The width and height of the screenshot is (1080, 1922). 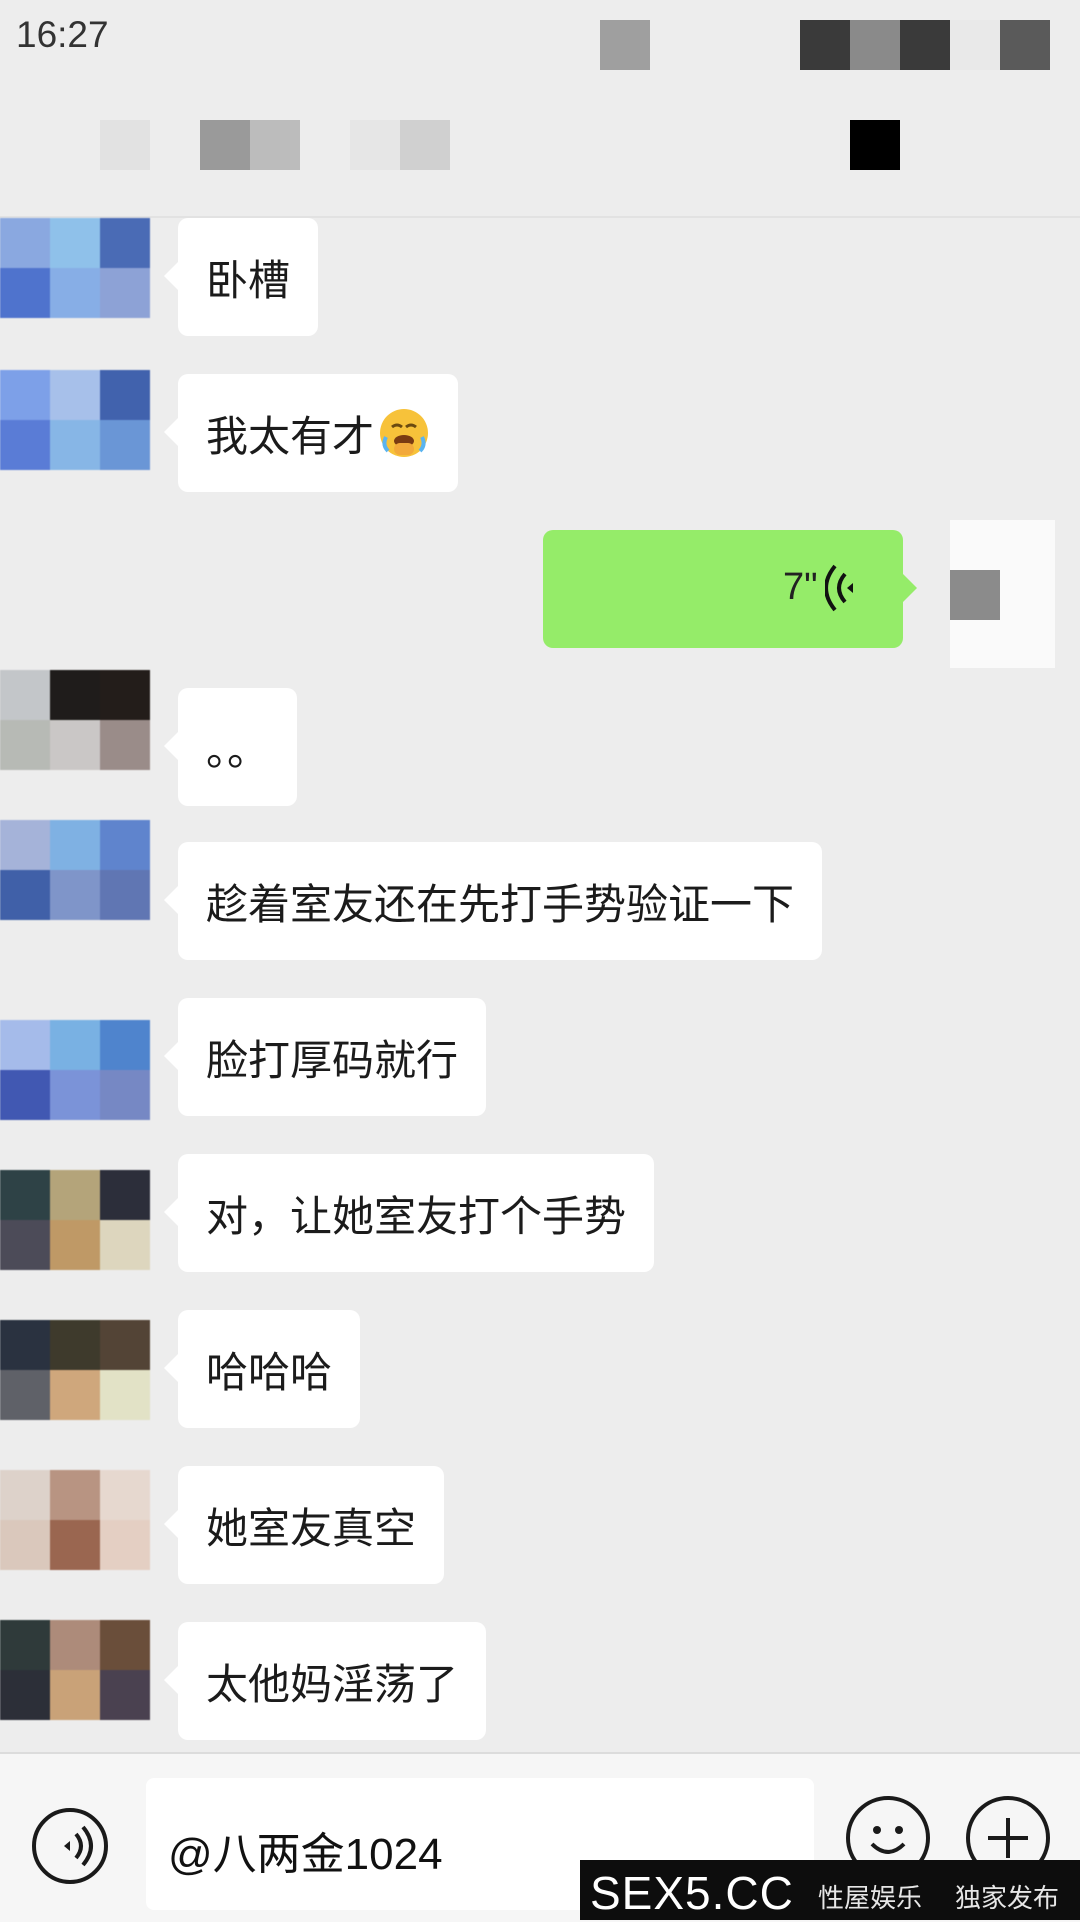 What do you see at coordinates (1007, 1898) in the screenshot?
I see `watermark-text: 独家发布` at bounding box center [1007, 1898].